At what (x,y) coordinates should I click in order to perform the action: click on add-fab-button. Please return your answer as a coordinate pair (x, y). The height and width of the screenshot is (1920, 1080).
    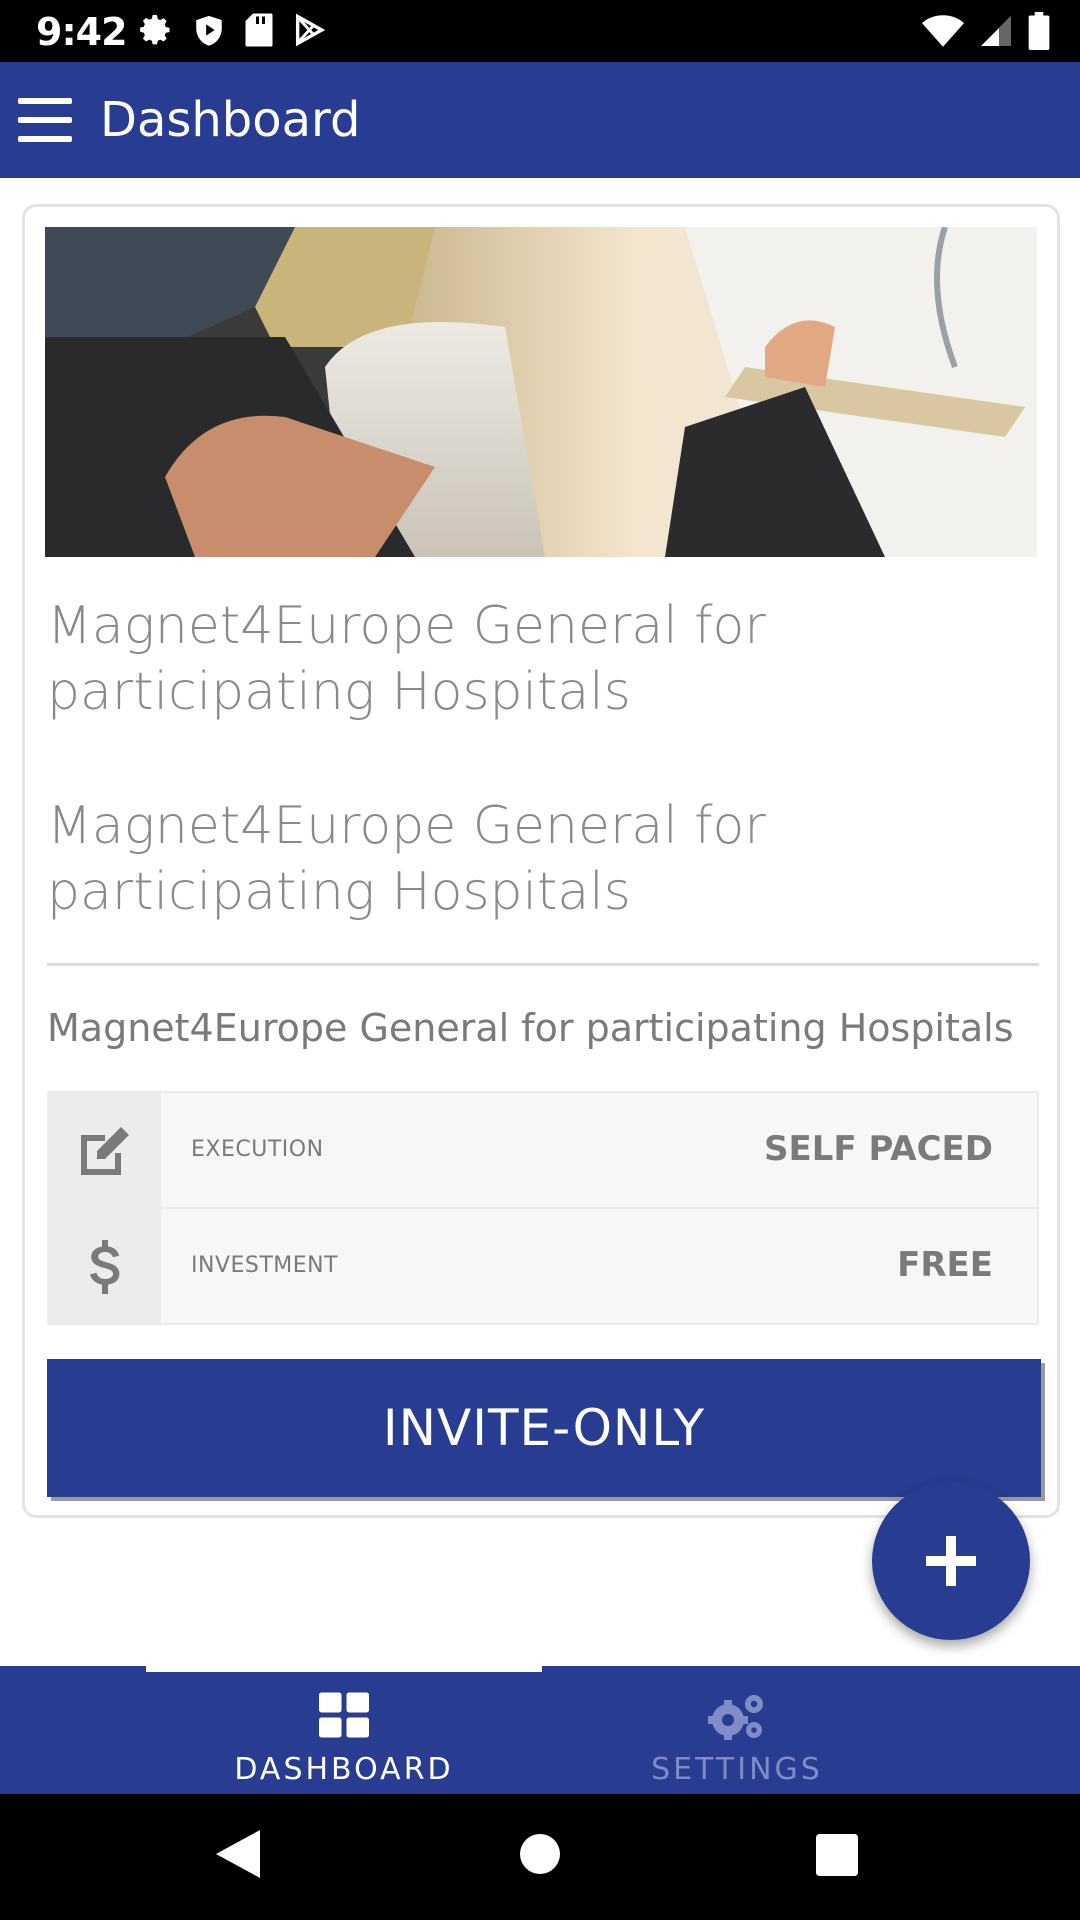
    Looking at the image, I should click on (951, 1561).